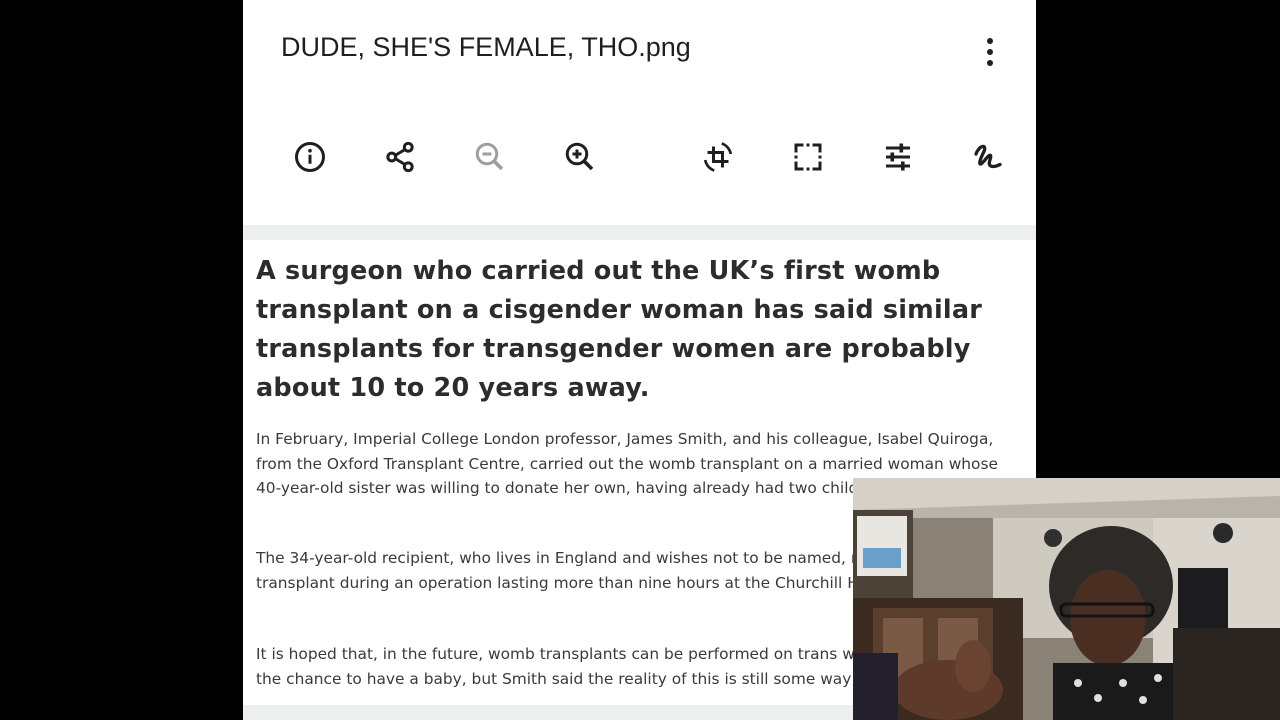 The image size is (1280, 720). I want to click on share-icon, so click(400, 157).